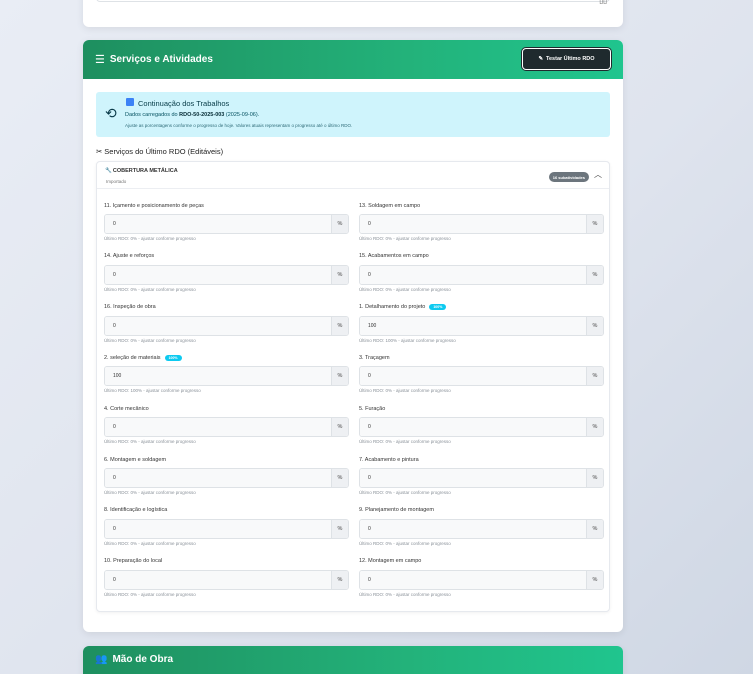 The image size is (753, 674). Describe the element at coordinates (129, 256) in the screenshot. I see `subactivity-label: 14. Ajuste e reforços` at that location.